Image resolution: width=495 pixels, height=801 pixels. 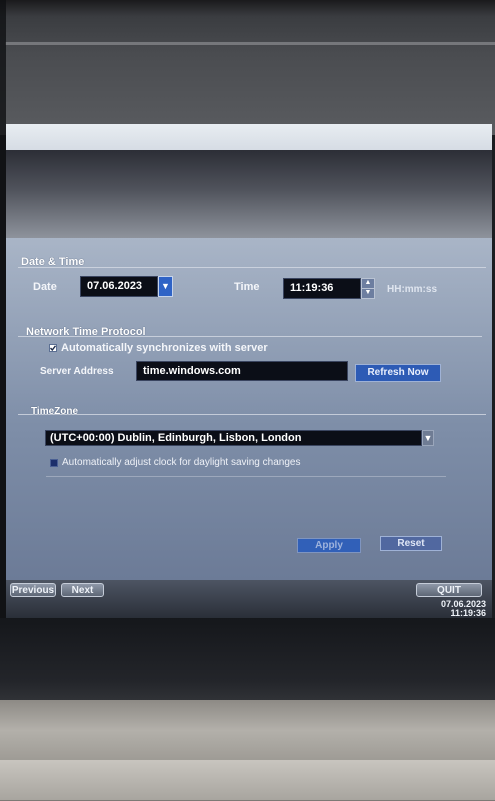 What do you see at coordinates (33, 590) in the screenshot?
I see `previous-button: Previous` at bounding box center [33, 590].